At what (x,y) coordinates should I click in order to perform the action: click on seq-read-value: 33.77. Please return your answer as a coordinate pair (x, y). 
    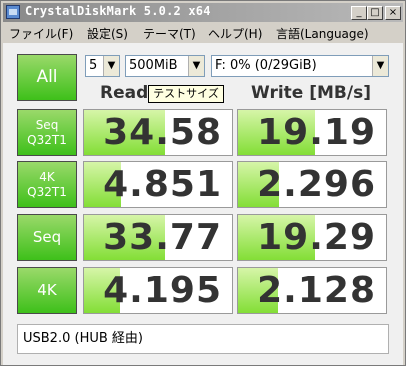
    Looking at the image, I should click on (158, 237).